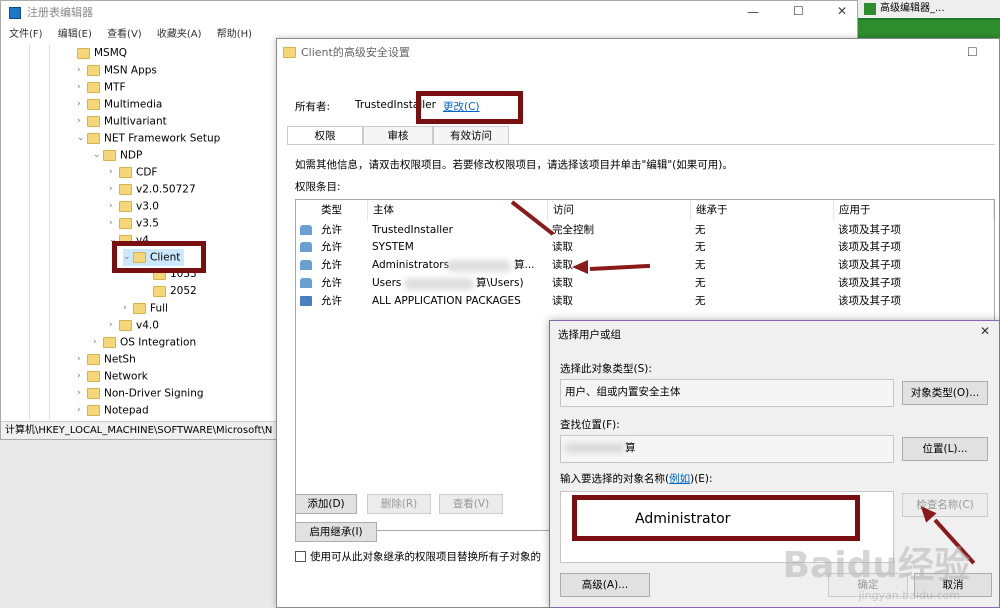 This screenshot has height=608, width=1000. What do you see at coordinates (619, 210) in the screenshot?
I see `column-header-access: 访问` at bounding box center [619, 210].